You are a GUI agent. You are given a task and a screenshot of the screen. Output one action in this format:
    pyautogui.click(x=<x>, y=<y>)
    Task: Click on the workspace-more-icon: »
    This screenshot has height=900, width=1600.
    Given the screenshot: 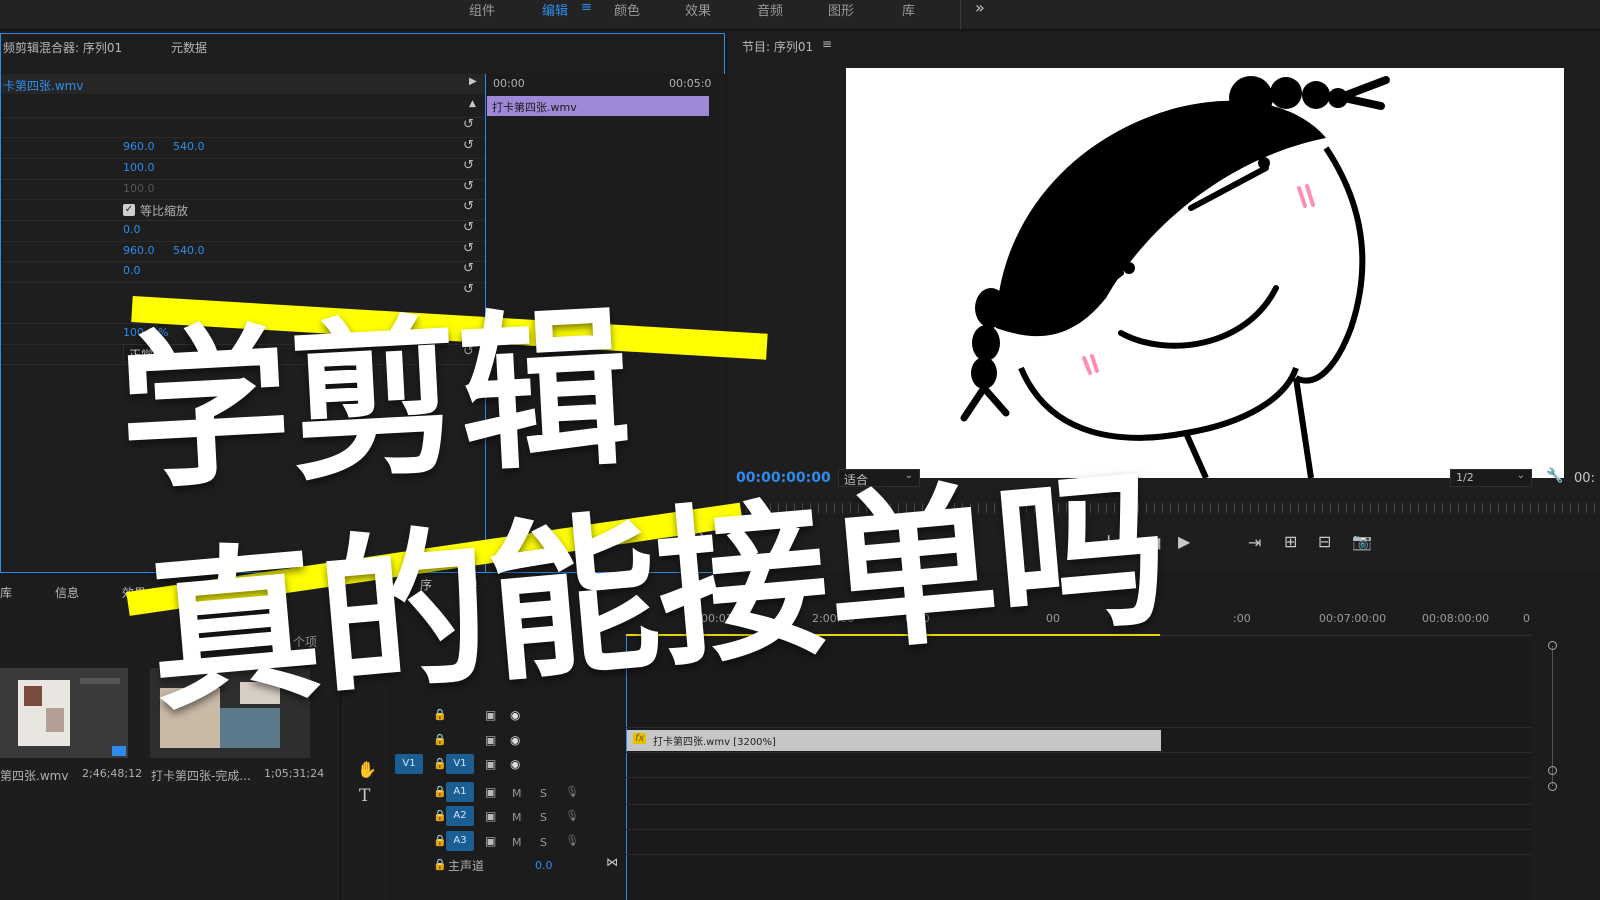 What is the action you would take?
    pyautogui.click(x=980, y=8)
    